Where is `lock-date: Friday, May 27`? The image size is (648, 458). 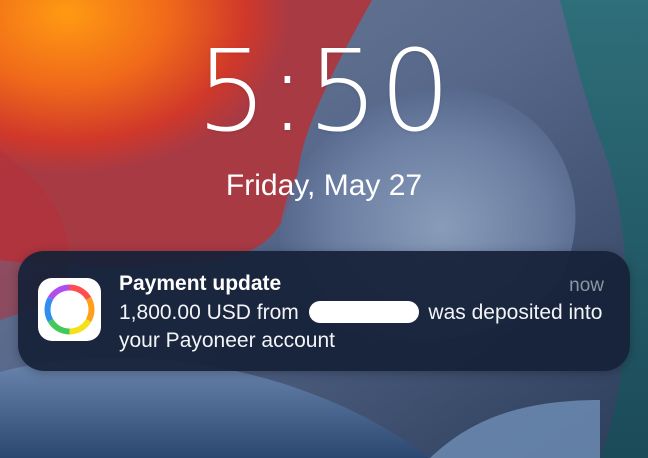 lock-date: Friday, May 27 is located at coordinates (324, 185).